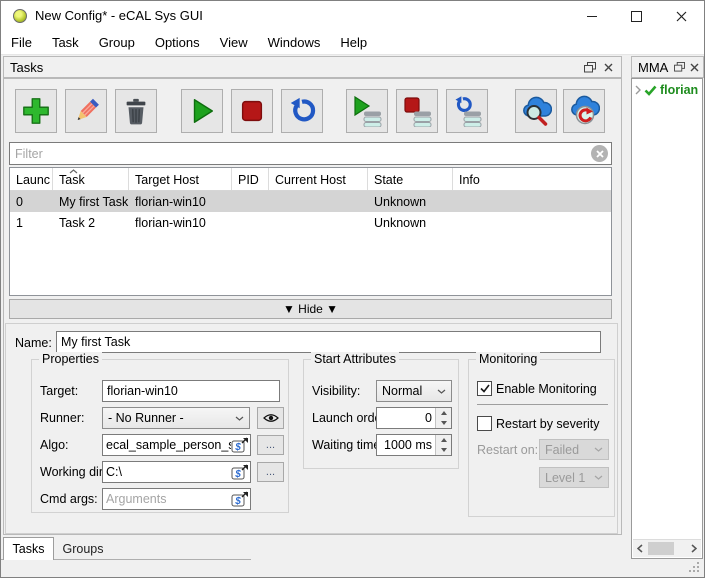 This screenshot has height=578, width=705. Describe the element at coordinates (70, 359) in the screenshot. I see `properties-group-title: Properties` at that location.